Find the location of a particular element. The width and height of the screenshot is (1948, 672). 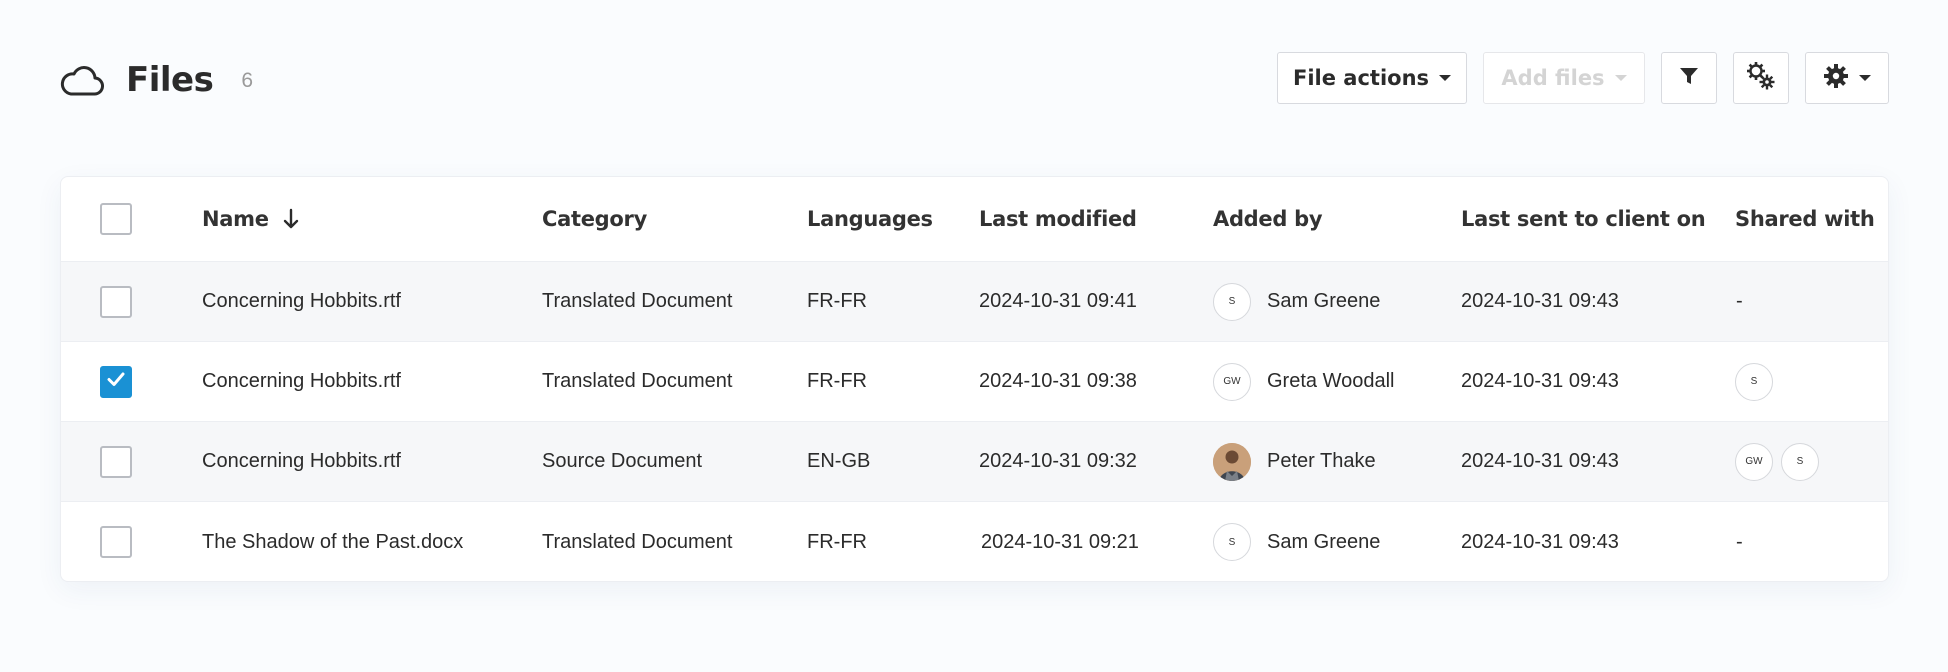

file-last-modified: 2024-10-31 09:41 is located at coordinates (1058, 301).